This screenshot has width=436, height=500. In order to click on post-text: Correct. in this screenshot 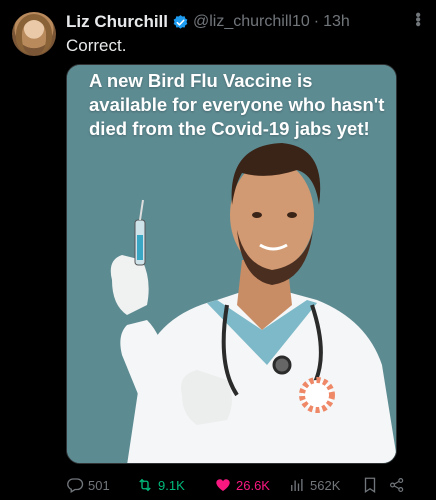, I will do `click(96, 45)`.